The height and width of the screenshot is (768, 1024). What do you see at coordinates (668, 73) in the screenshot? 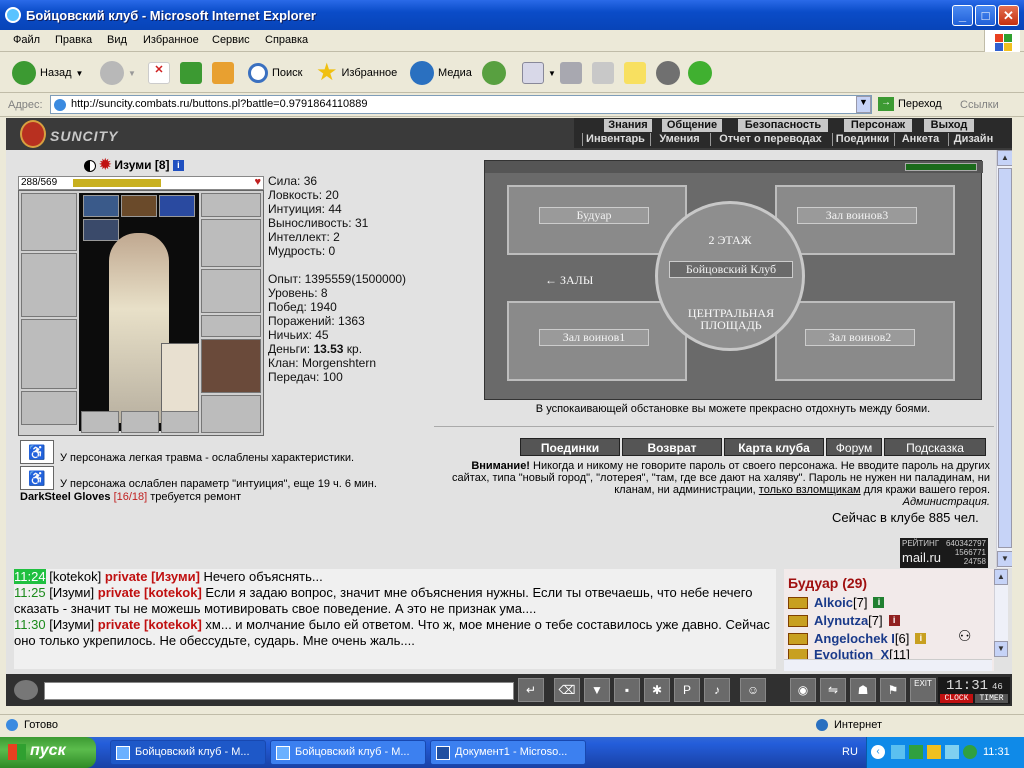
I see `research-button` at bounding box center [668, 73].